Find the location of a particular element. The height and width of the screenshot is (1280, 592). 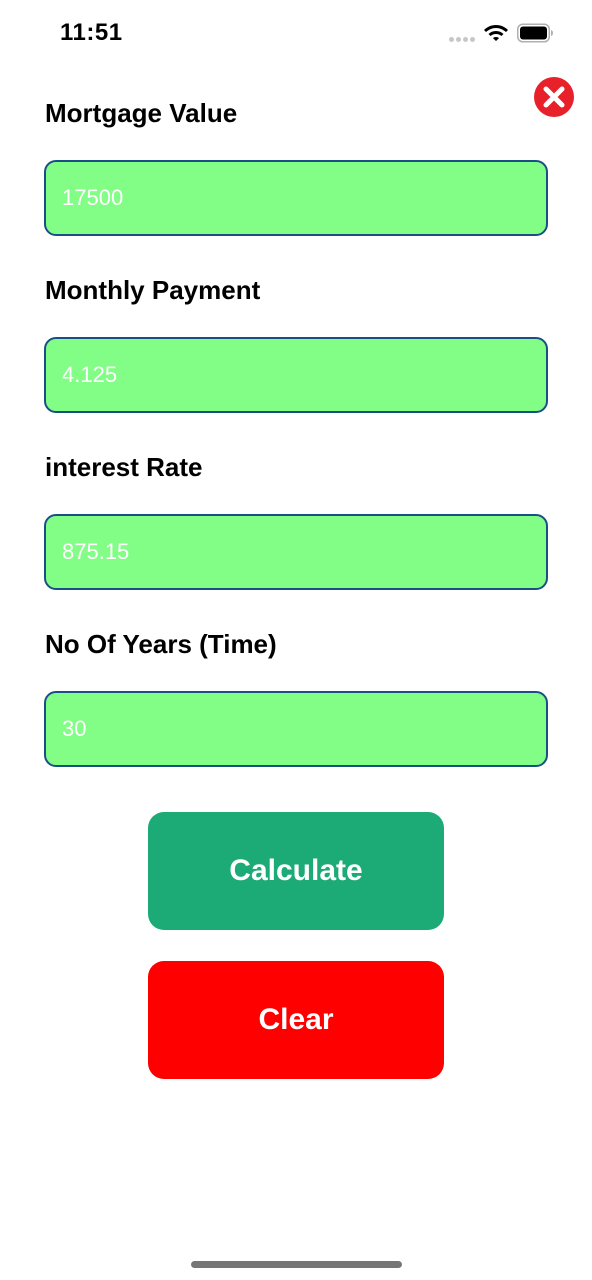

calculate-button: Calculate is located at coordinates (296, 871).